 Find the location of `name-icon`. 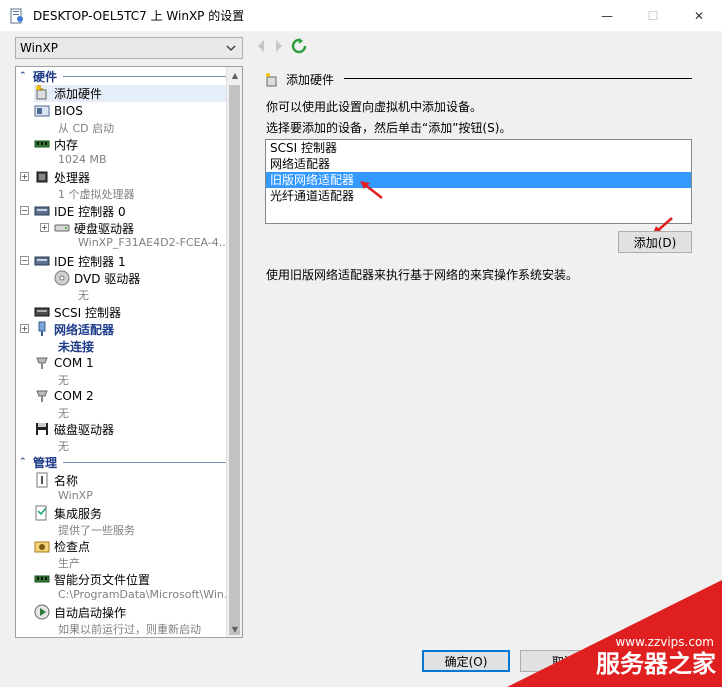

name-icon is located at coordinates (42, 480).